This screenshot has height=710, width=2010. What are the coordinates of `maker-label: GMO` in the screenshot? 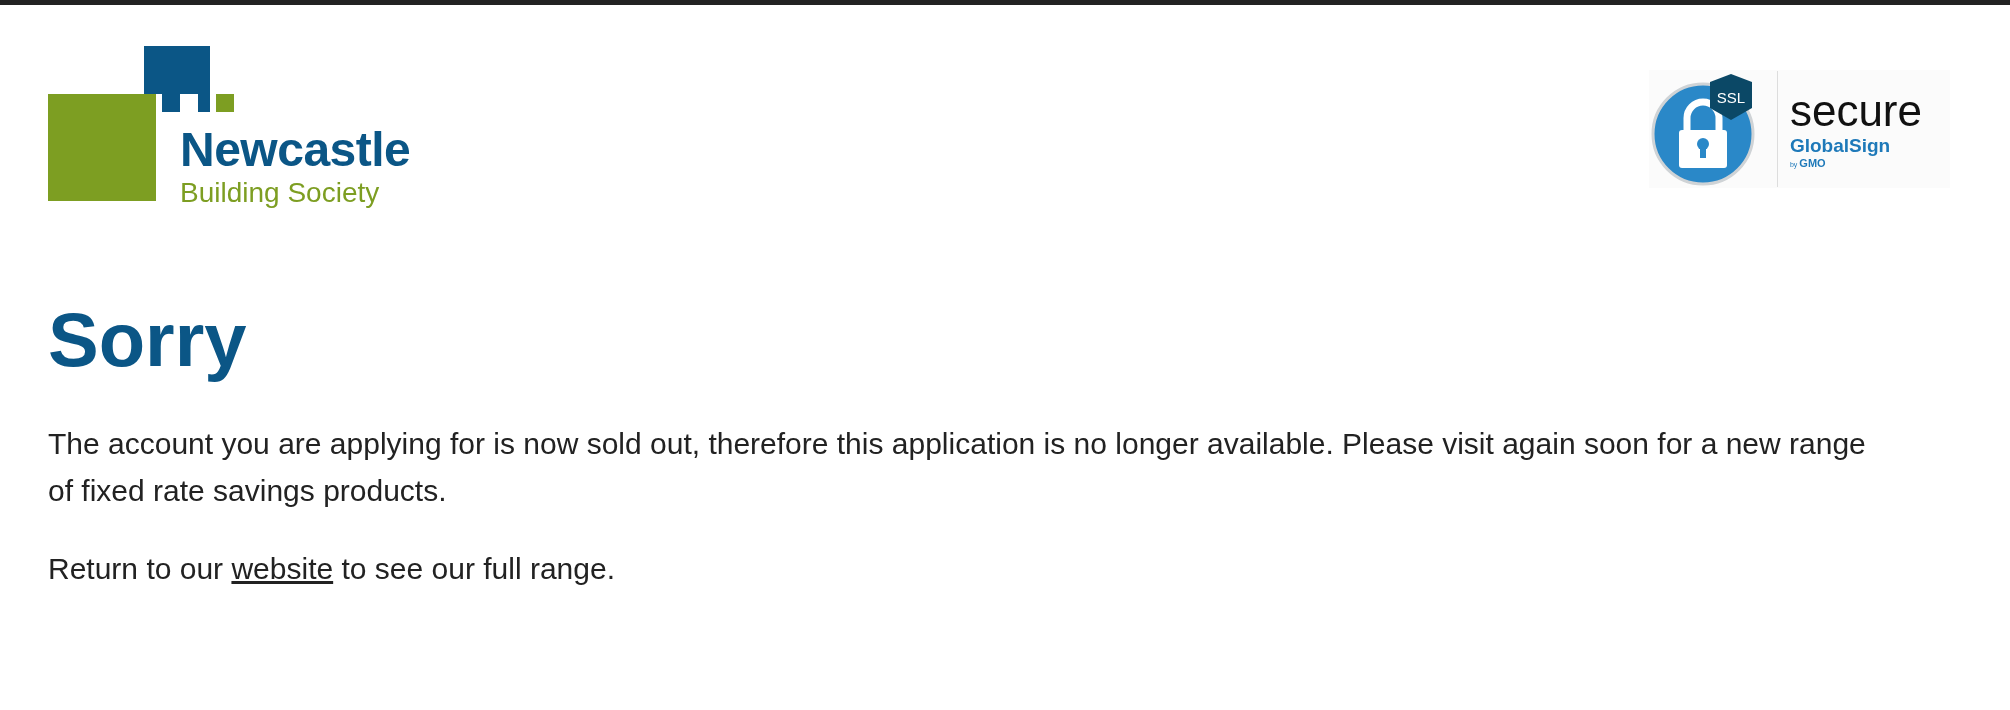 It's located at (1812, 163).